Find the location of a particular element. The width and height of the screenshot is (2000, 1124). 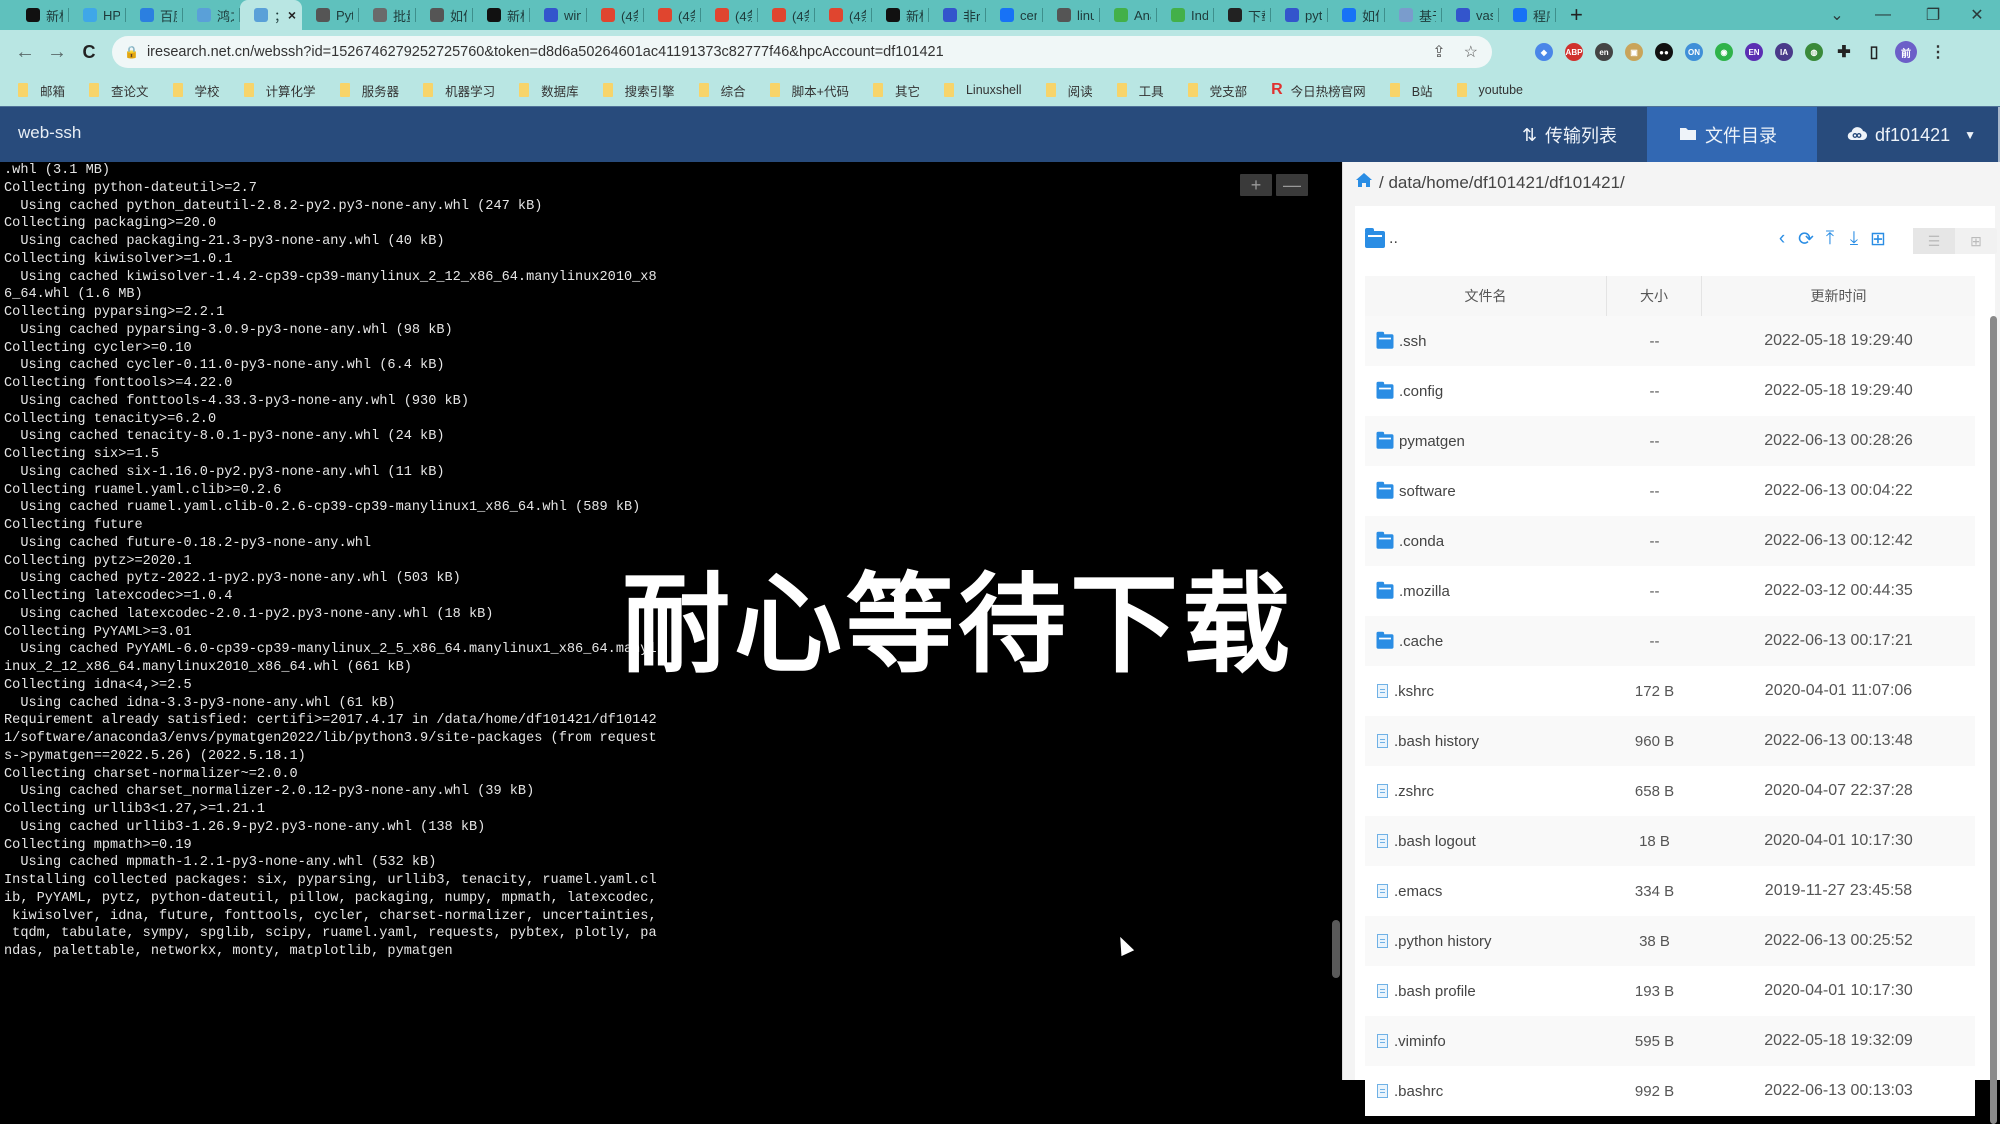

new-tab-button: + is located at coordinates (1576, 15).